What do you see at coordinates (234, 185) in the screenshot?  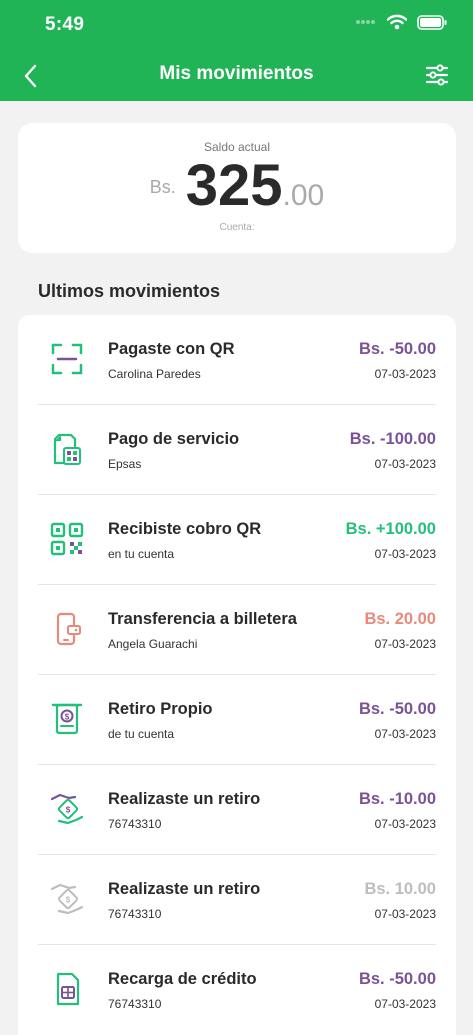 I see `balance-integer: 325` at bounding box center [234, 185].